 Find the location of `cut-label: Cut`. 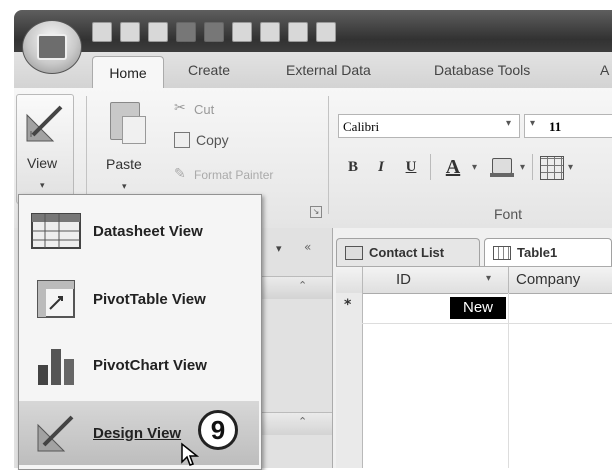

cut-label: Cut is located at coordinates (204, 109).